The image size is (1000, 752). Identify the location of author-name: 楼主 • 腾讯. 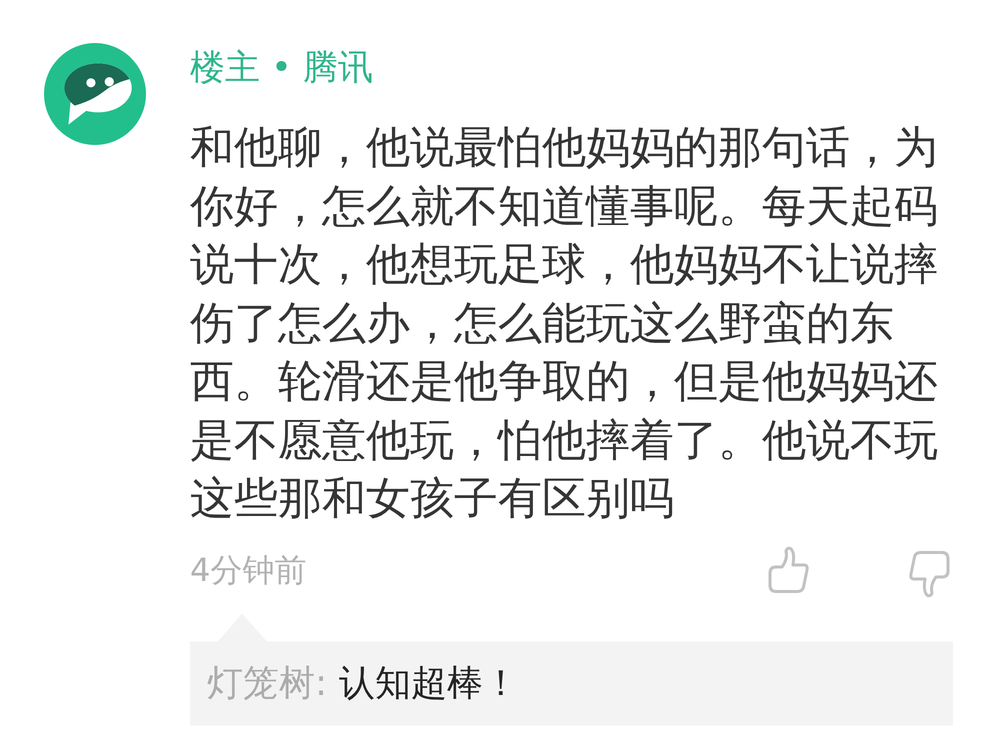
(281, 68).